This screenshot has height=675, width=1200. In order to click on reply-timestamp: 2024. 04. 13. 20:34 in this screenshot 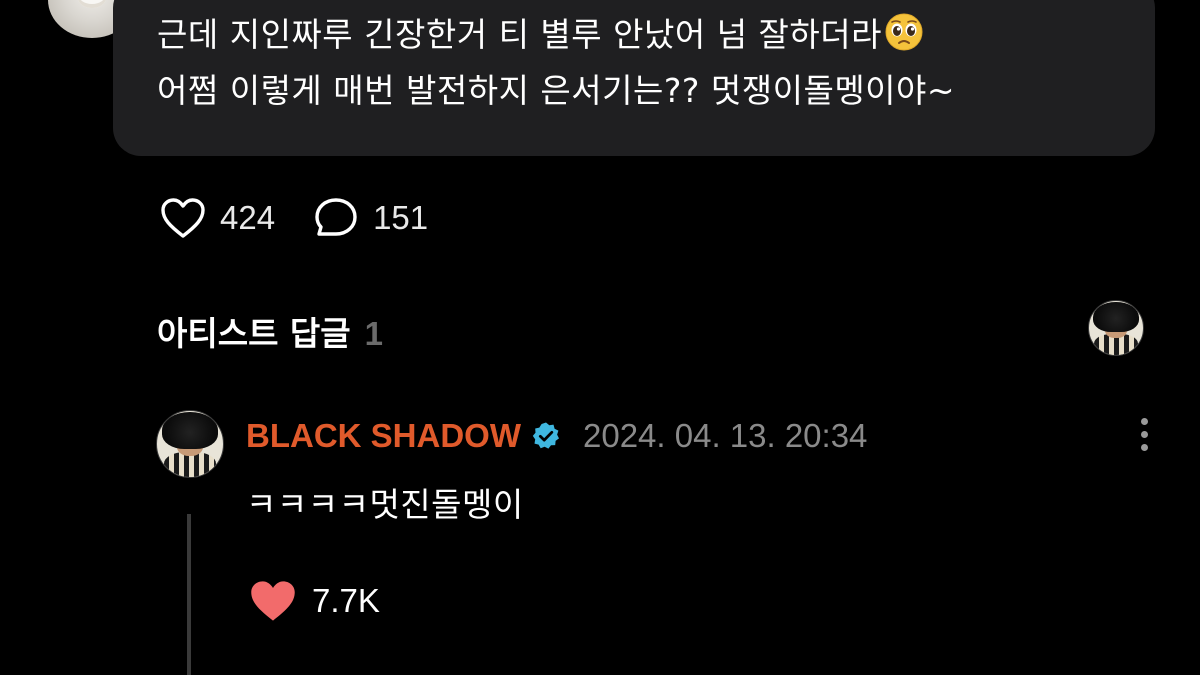, I will do `click(725, 435)`.